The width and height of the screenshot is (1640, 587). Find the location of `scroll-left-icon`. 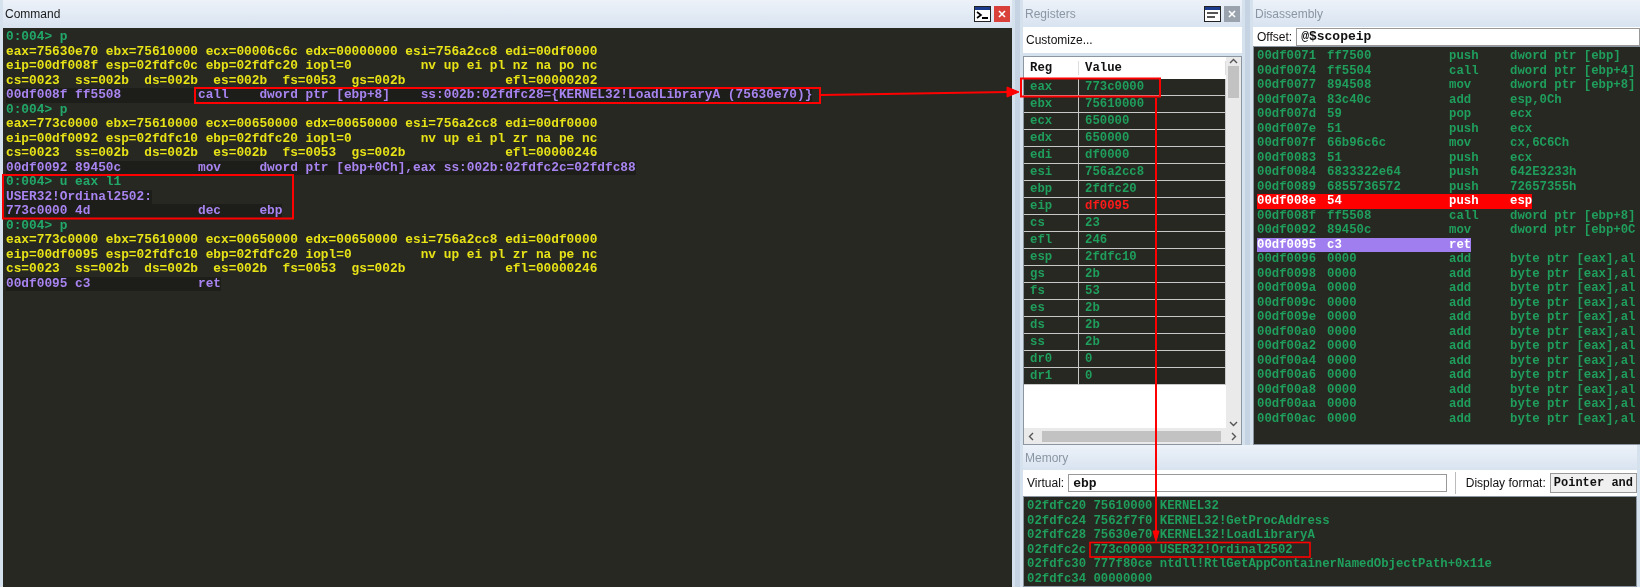

scroll-left-icon is located at coordinates (1031, 436).